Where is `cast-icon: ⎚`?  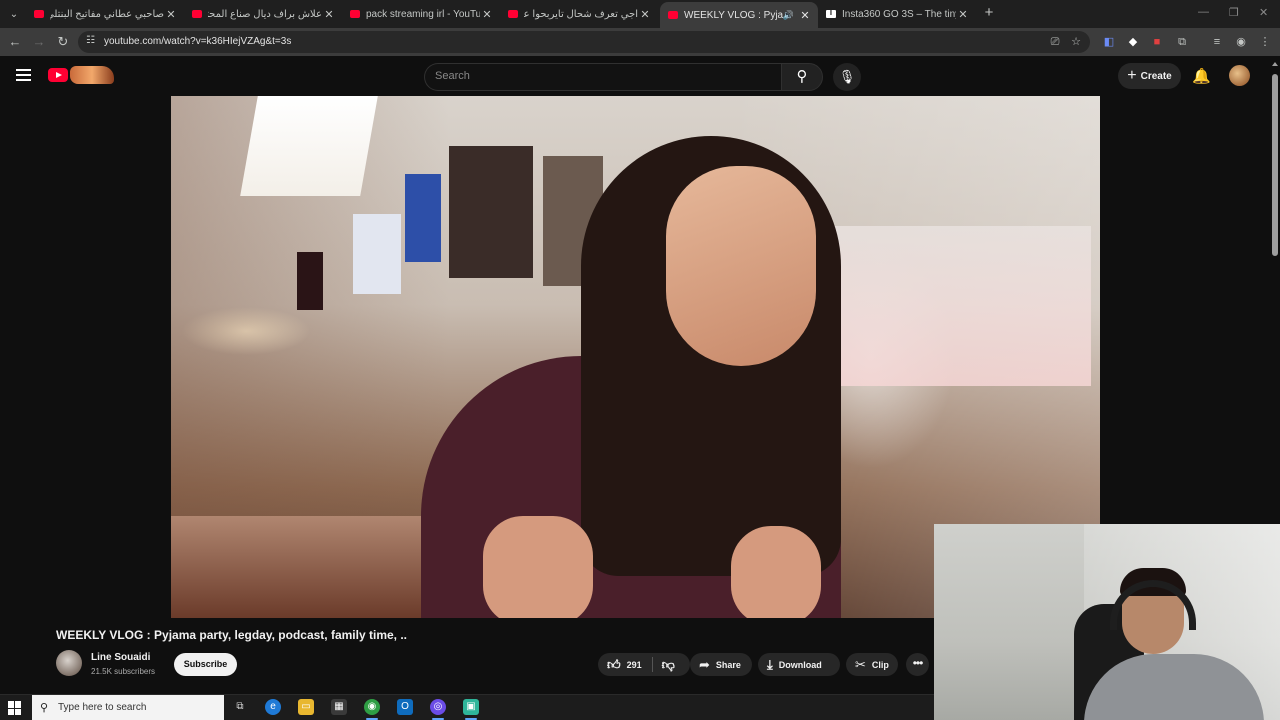 cast-icon: ⎚ is located at coordinates (1055, 42).